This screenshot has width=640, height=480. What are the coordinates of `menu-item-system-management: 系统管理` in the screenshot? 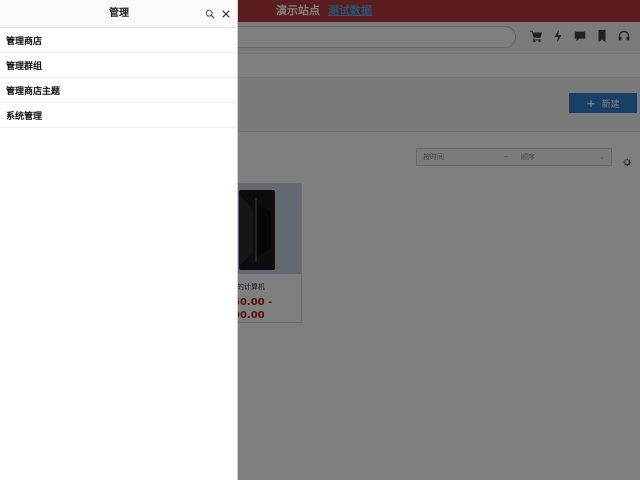 It's located at (118, 115).